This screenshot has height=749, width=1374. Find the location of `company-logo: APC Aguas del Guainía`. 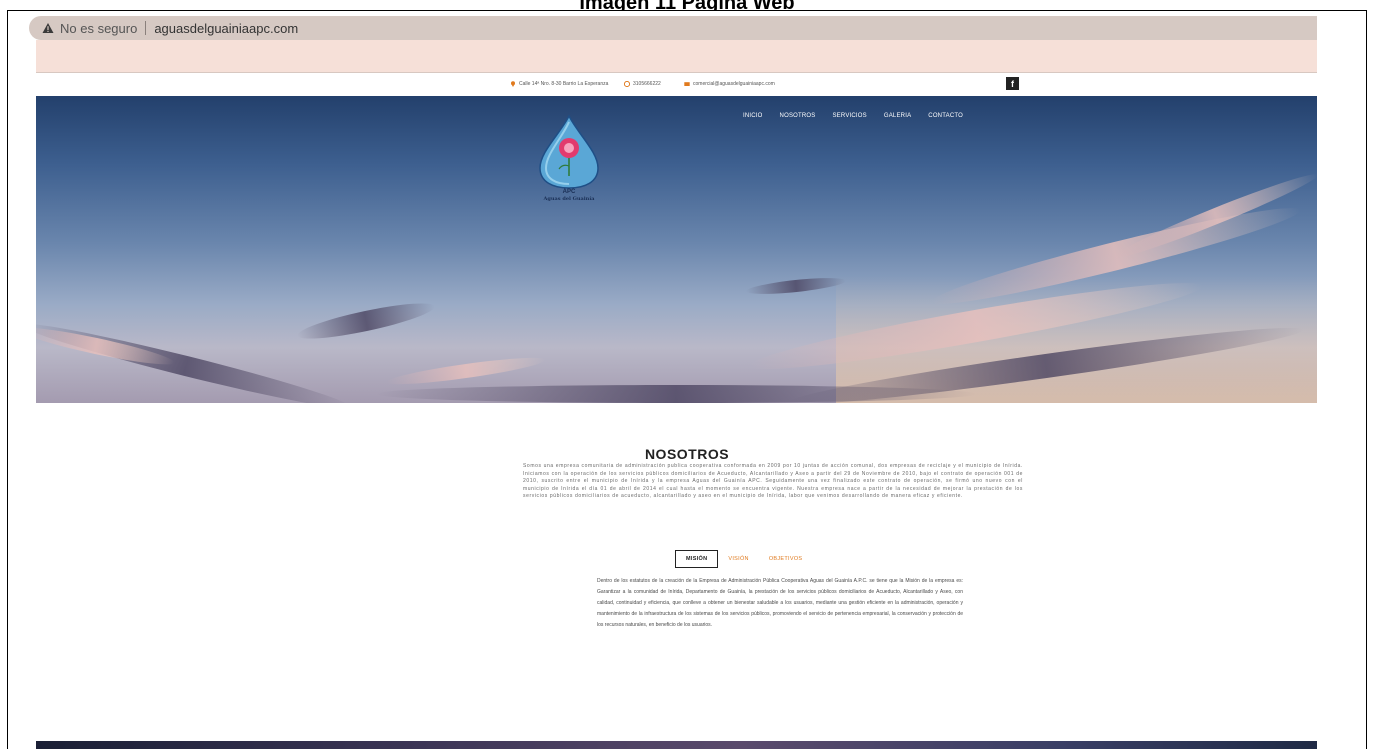

company-logo: APC Aguas del Guainía is located at coordinates (569, 161).